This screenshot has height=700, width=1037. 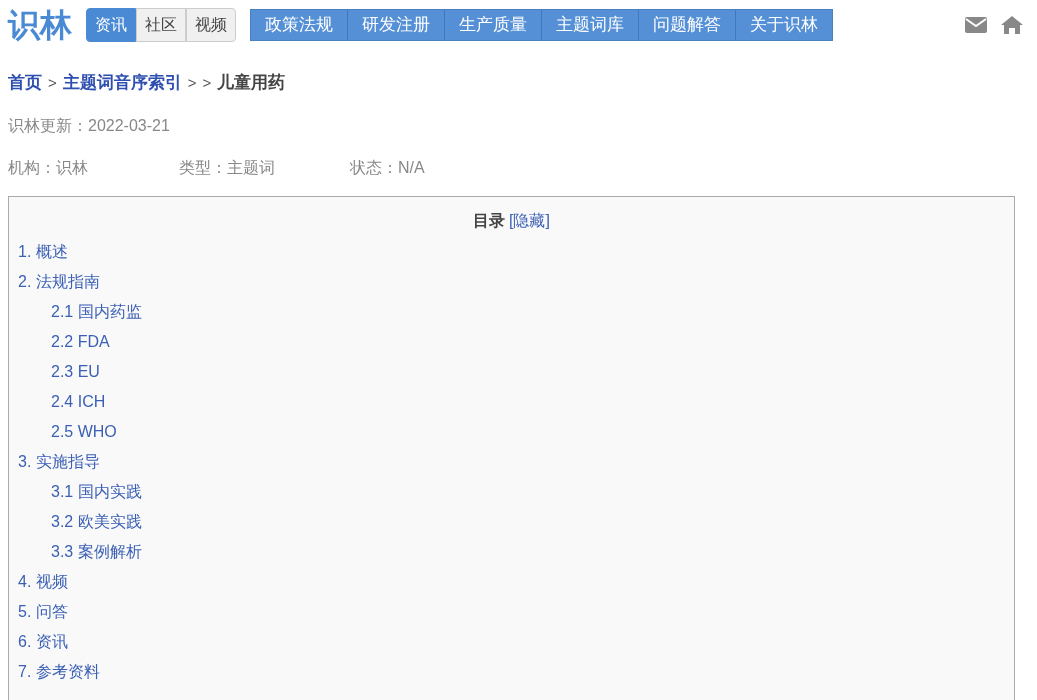 I want to click on breadcrumb-link: 首页, so click(x=25, y=83).